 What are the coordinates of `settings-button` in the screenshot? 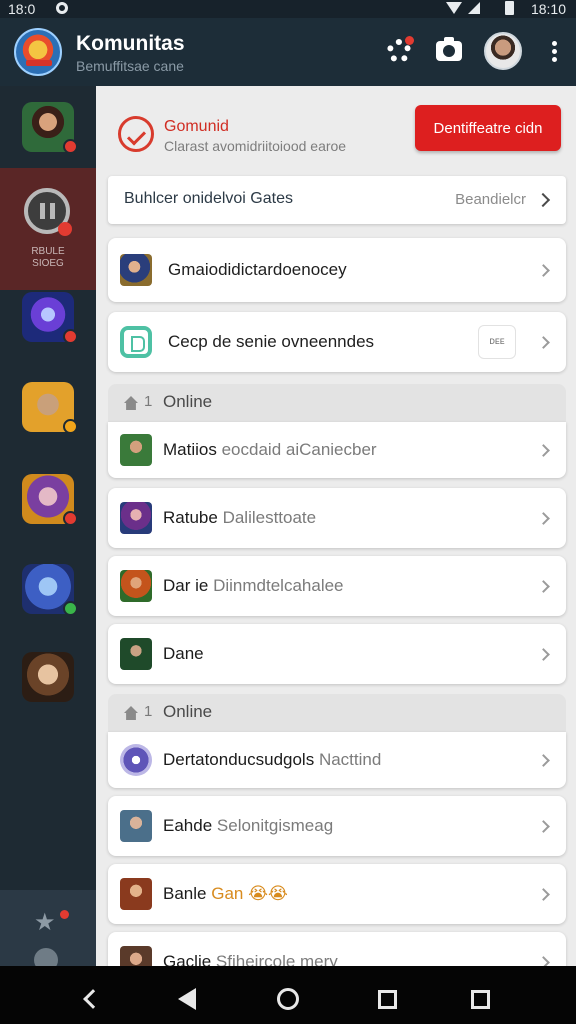 It's located at (399, 51).